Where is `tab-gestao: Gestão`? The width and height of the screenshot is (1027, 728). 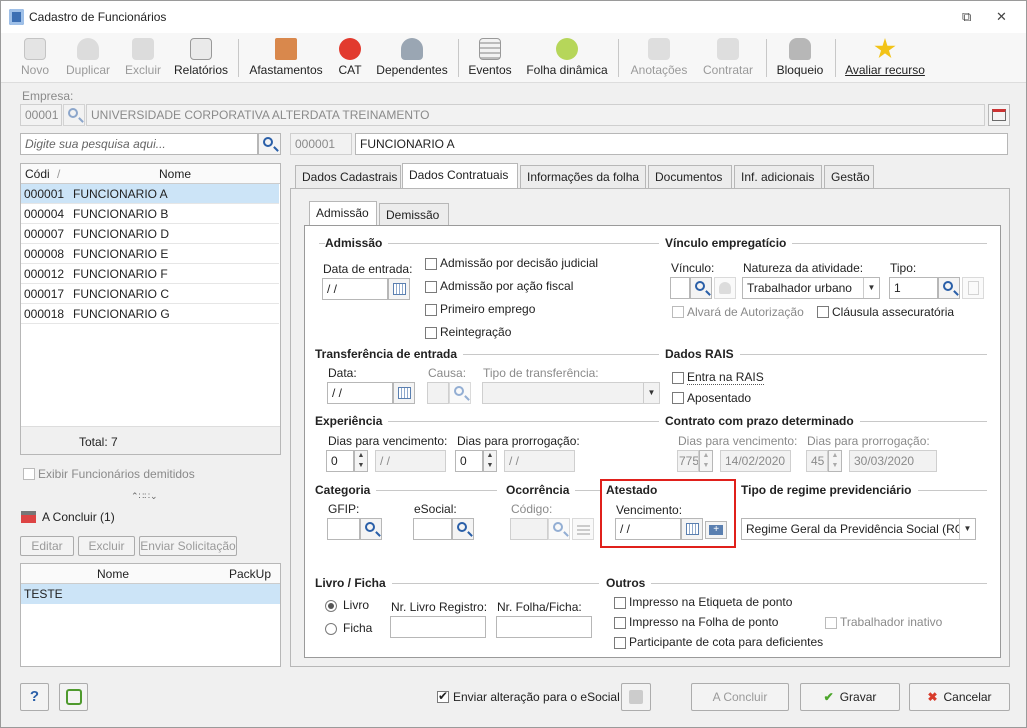
tab-gestao: Gestão is located at coordinates (849, 177).